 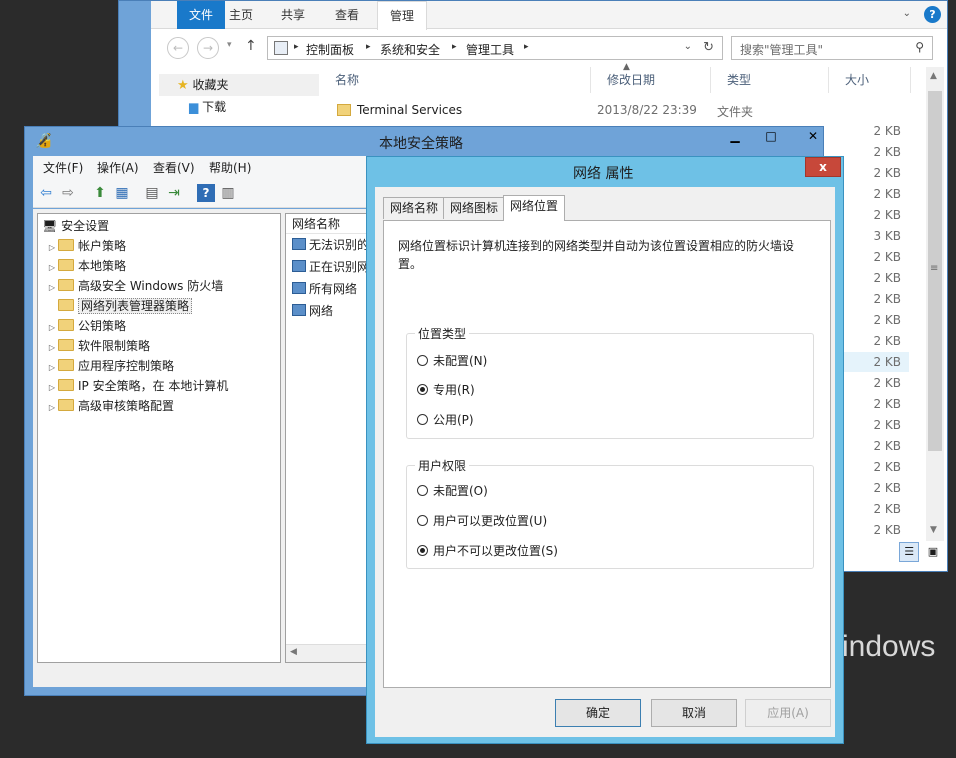 What do you see at coordinates (933, 553) in the screenshot?
I see `large-icons-view-icon: ▣` at bounding box center [933, 553].